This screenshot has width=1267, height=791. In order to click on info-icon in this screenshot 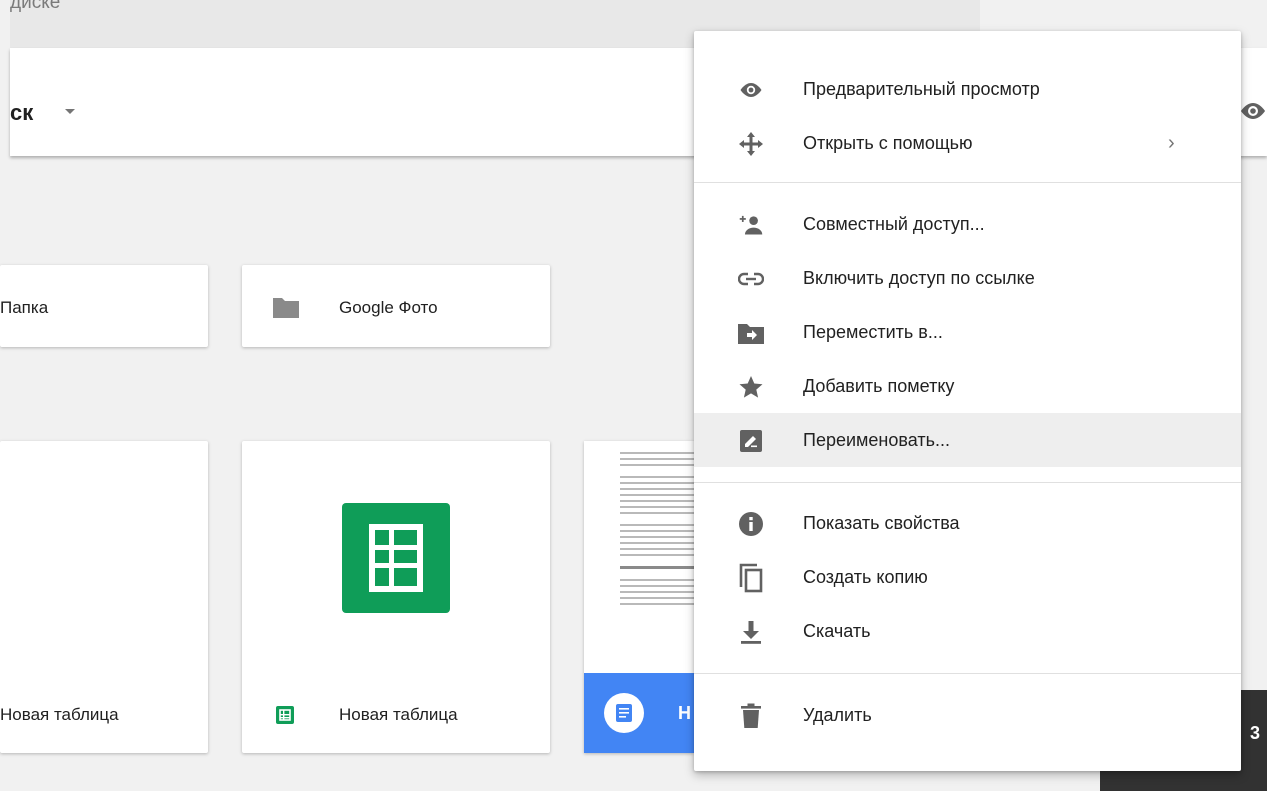, I will do `click(751, 524)`.